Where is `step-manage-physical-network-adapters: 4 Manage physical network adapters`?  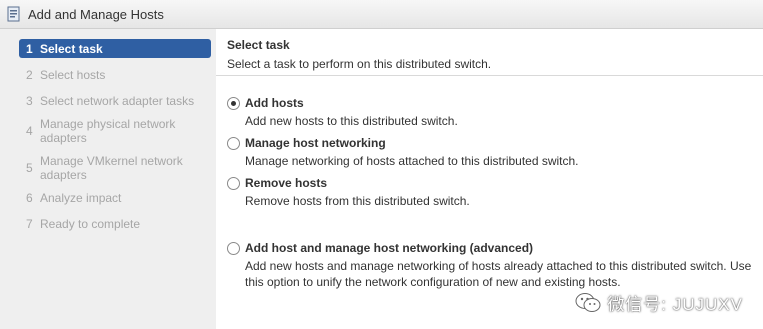 step-manage-physical-network-adapters: 4 Manage physical network adapters is located at coordinates (115, 131).